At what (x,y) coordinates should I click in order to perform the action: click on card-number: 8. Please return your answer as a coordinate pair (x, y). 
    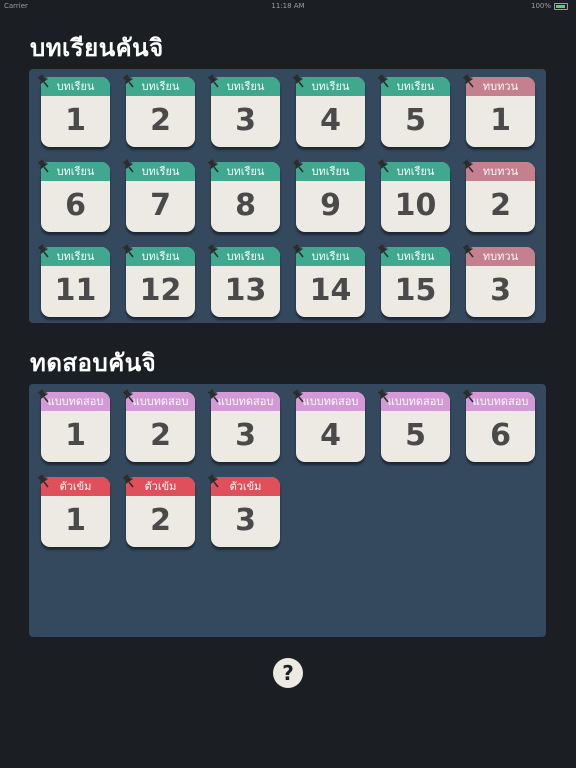
    Looking at the image, I should click on (245, 205).